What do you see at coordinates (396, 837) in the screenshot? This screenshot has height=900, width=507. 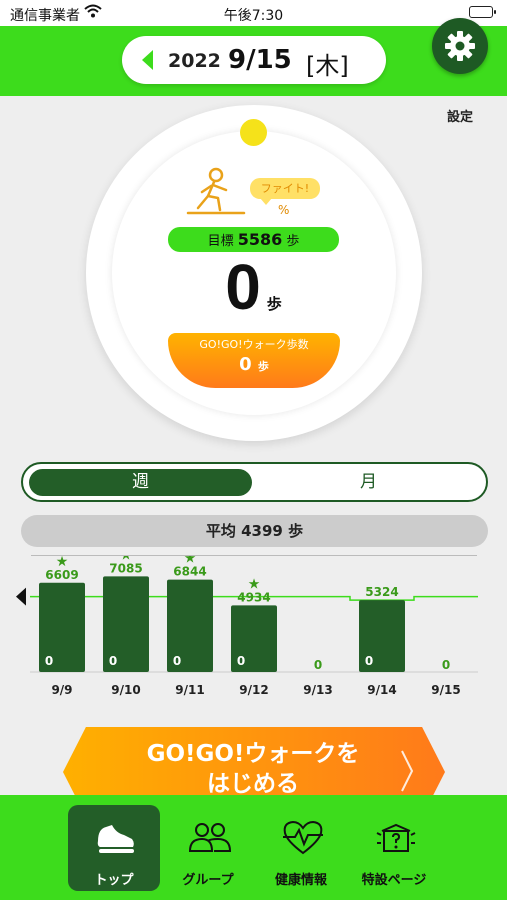 I see `mystery-box-icon` at bounding box center [396, 837].